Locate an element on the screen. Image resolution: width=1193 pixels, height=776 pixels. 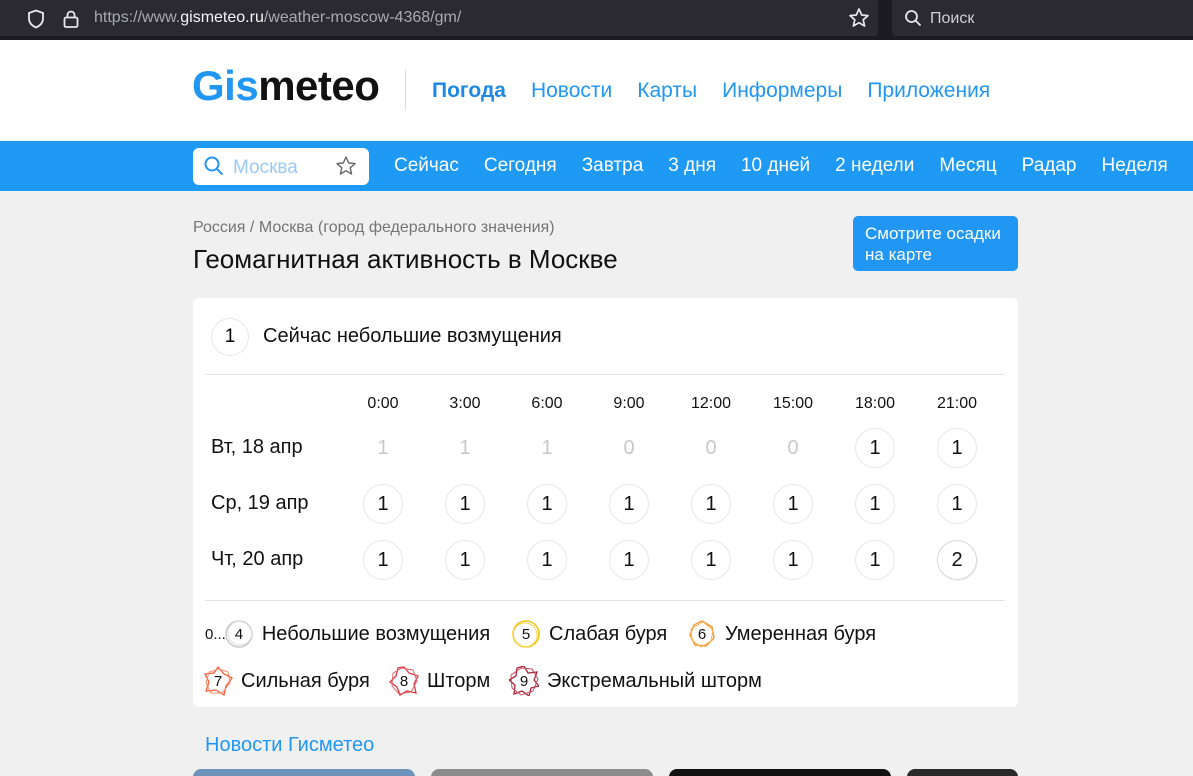
city-search-input: Москва is located at coordinates (281, 166).